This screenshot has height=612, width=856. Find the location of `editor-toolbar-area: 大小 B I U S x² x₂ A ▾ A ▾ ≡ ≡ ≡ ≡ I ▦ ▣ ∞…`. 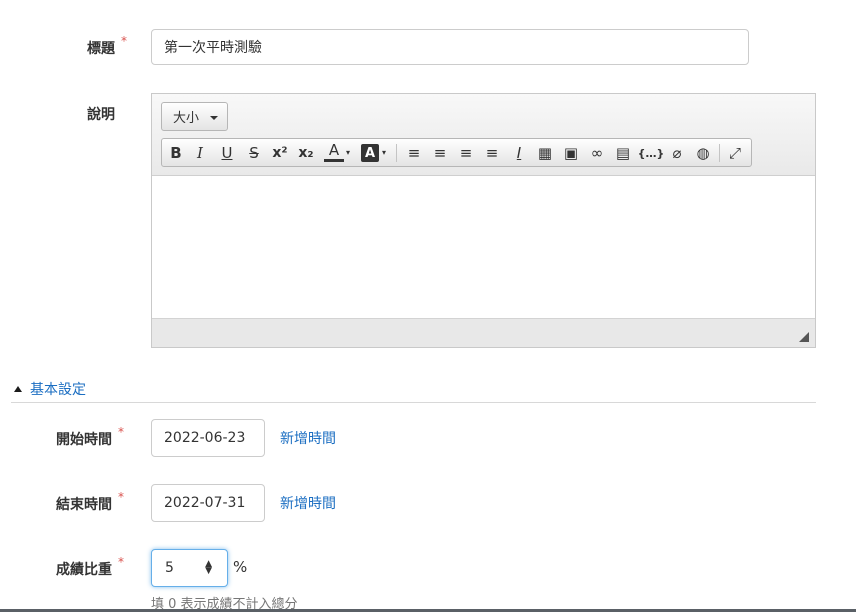

editor-toolbar-area: 大小 B I U S x² x₂ A ▾ A ▾ ≡ ≡ ≡ ≡ I ▦ ▣ ∞… is located at coordinates (483, 135).